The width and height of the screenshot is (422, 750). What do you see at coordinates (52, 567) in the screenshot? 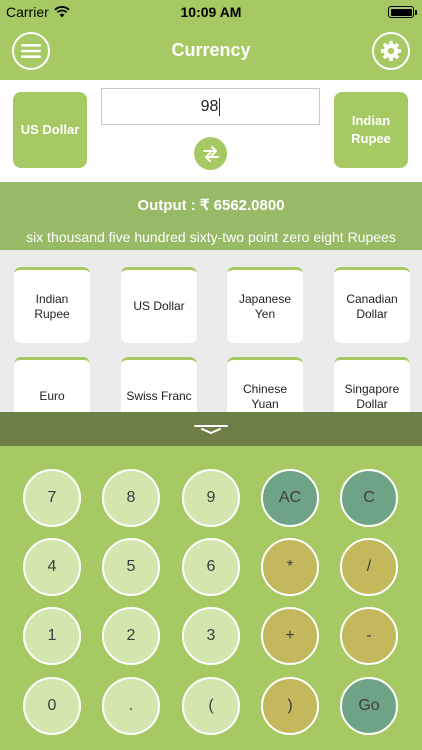
I see `key-4: 4` at bounding box center [52, 567].